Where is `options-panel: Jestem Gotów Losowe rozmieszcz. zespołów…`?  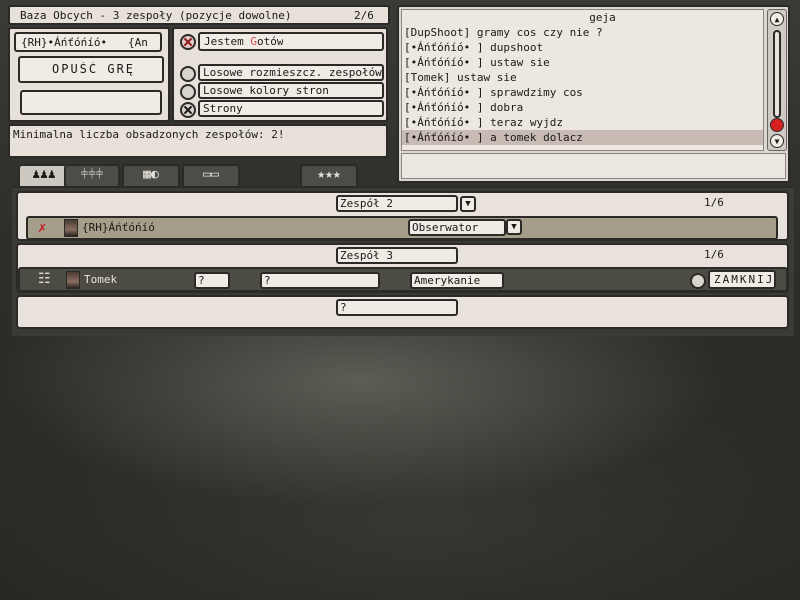
options-panel: Jestem Gotów Losowe rozmieszcz. zespołów… is located at coordinates (280, 74).